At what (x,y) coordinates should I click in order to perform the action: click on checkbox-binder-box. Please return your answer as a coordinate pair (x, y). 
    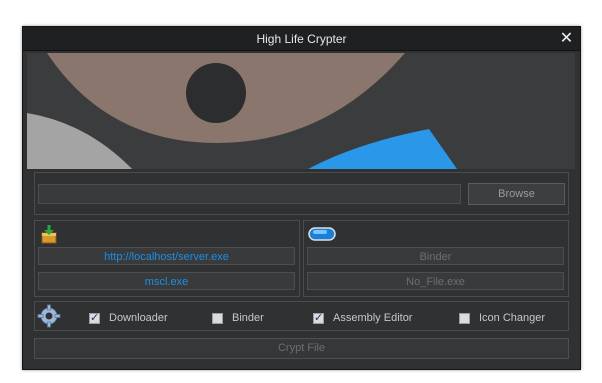
    Looking at the image, I should click on (217, 318).